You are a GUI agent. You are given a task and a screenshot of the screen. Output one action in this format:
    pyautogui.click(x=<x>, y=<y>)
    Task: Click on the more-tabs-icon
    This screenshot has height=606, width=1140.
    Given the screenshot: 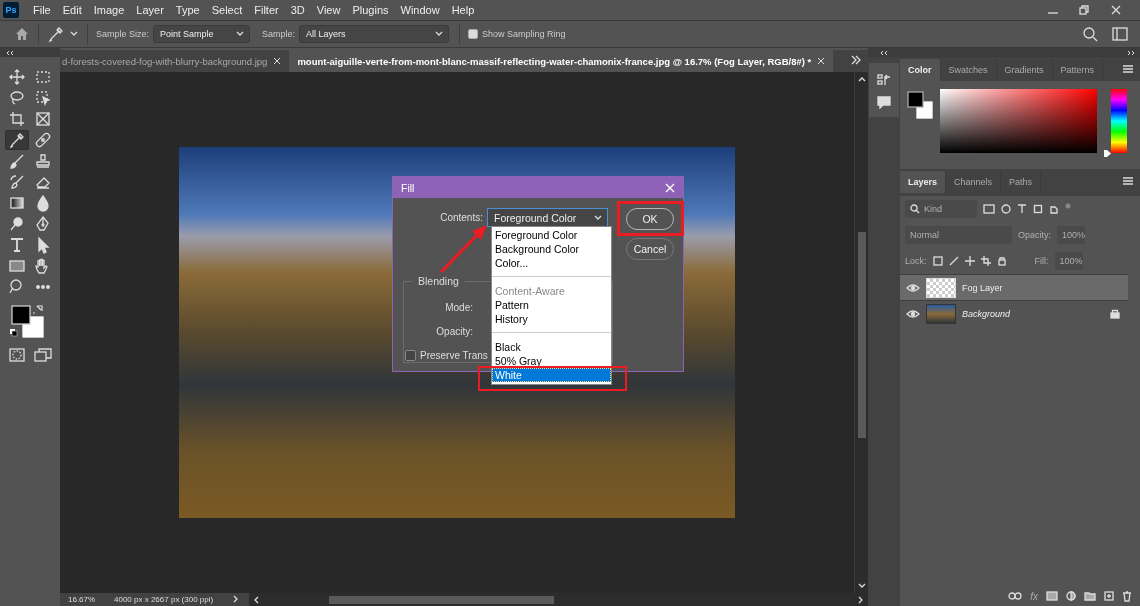 What is the action you would take?
    pyautogui.click(x=856, y=60)
    